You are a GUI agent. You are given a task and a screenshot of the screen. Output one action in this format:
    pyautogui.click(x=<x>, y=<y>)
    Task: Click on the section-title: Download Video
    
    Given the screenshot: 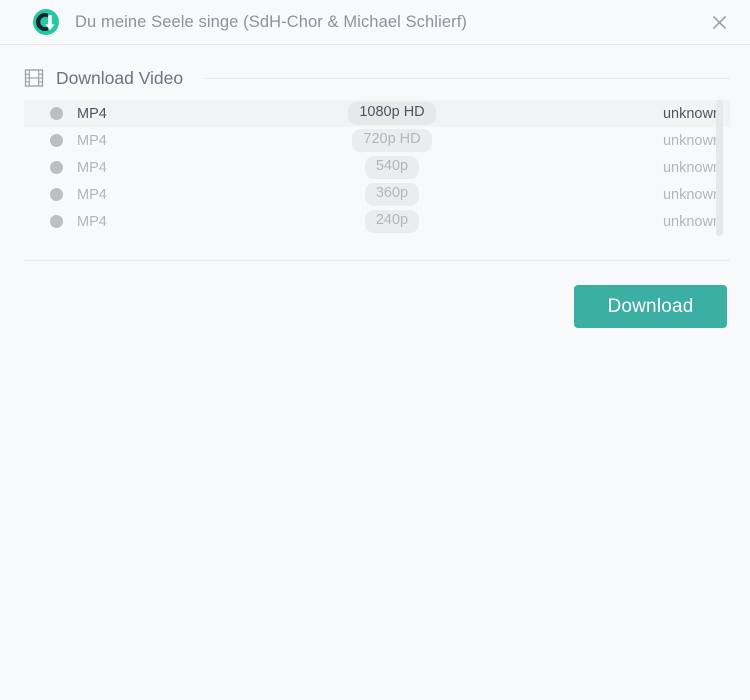 What is the action you would take?
    pyautogui.click(x=120, y=77)
    